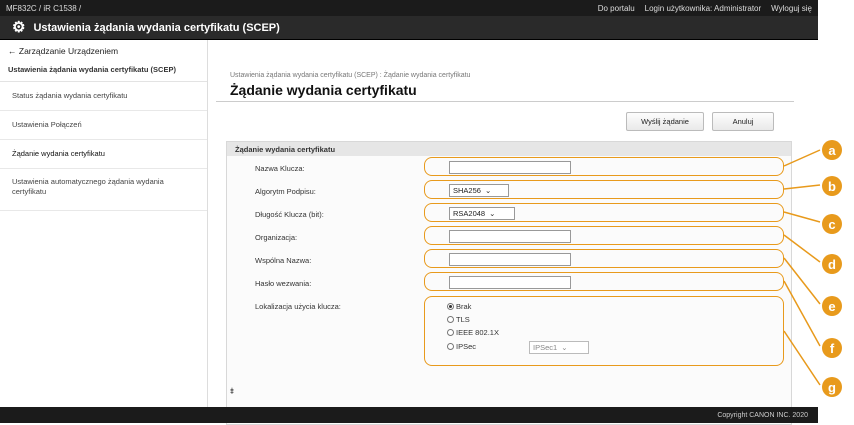 The width and height of the screenshot is (854, 425). Describe the element at coordinates (832, 387) in the screenshot. I see `callout-badge-g: g` at that location.